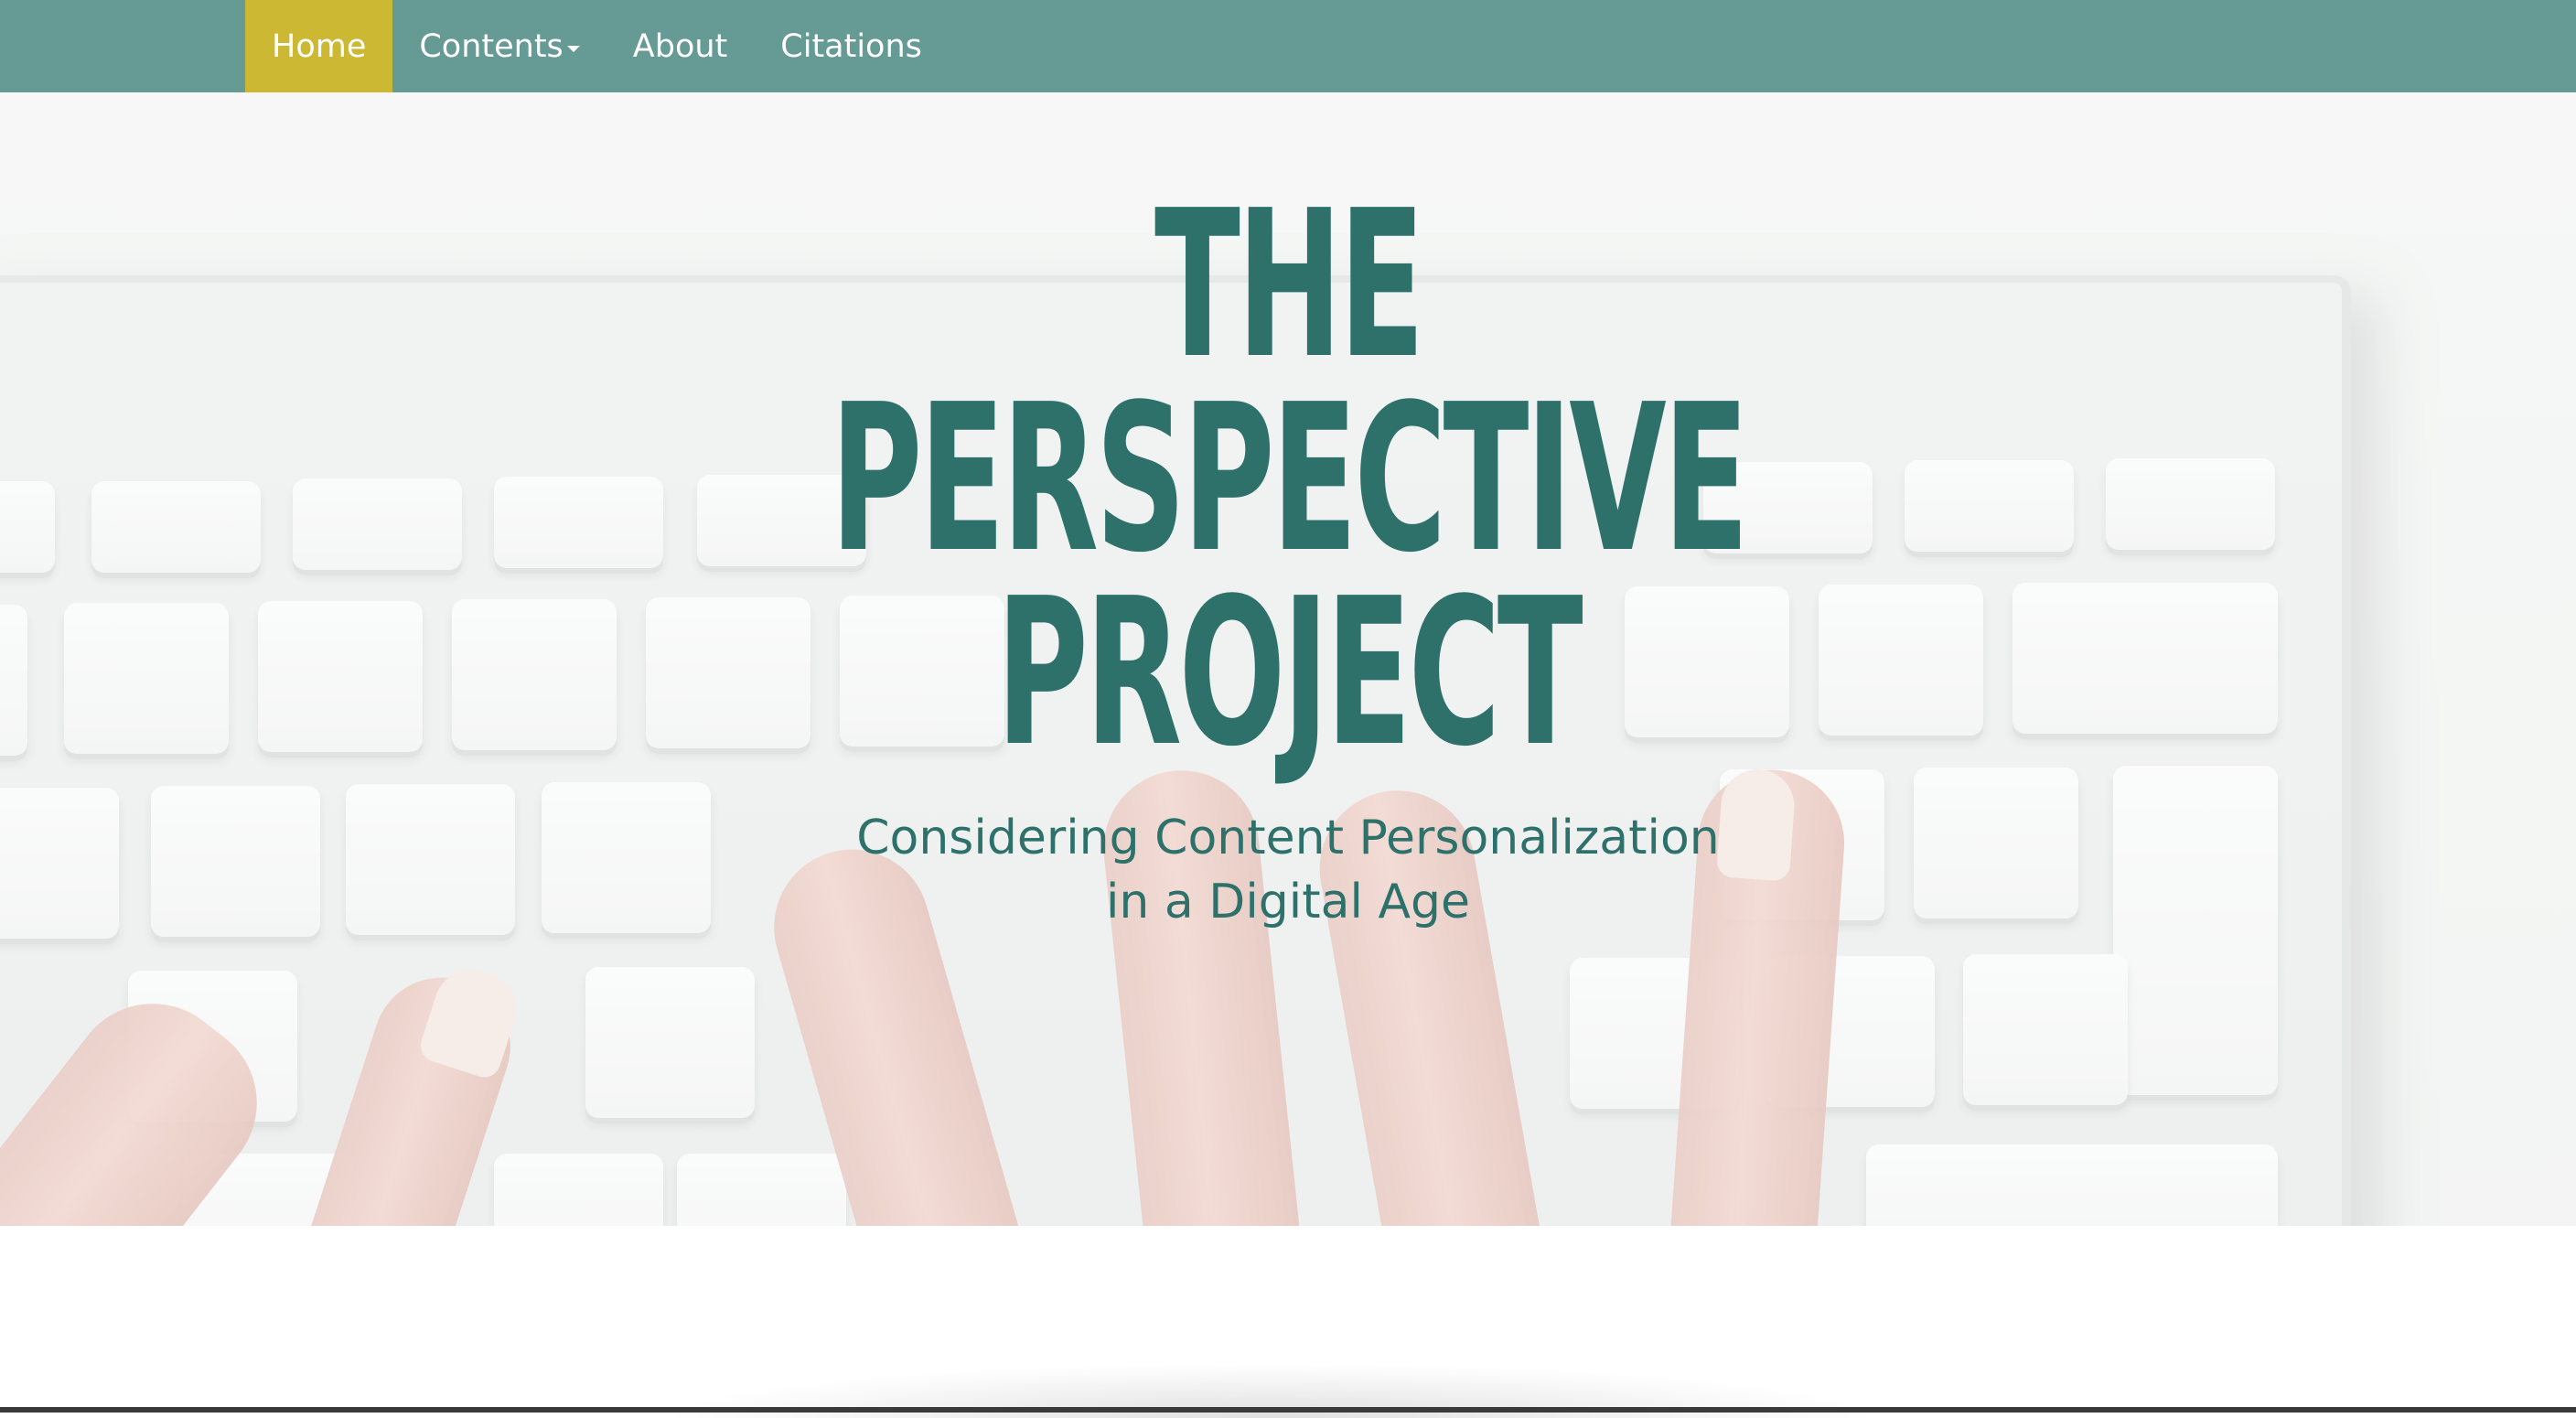 Image resolution: width=2576 pixels, height=1418 pixels. I want to click on caret-down-icon, so click(573, 49).